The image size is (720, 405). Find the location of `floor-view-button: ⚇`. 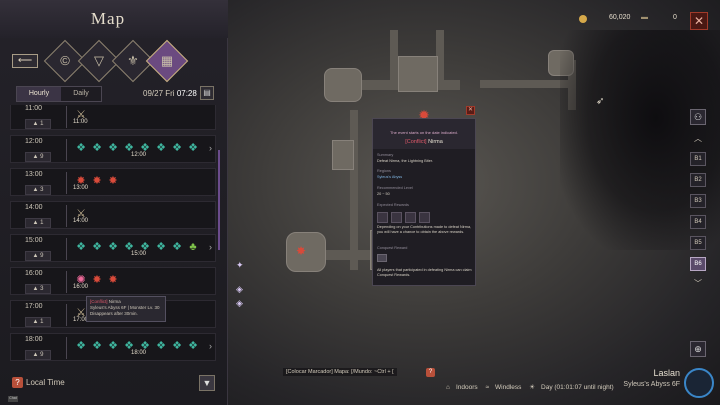

floor-view-button: ⚇ is located at coordinates (698, 117).